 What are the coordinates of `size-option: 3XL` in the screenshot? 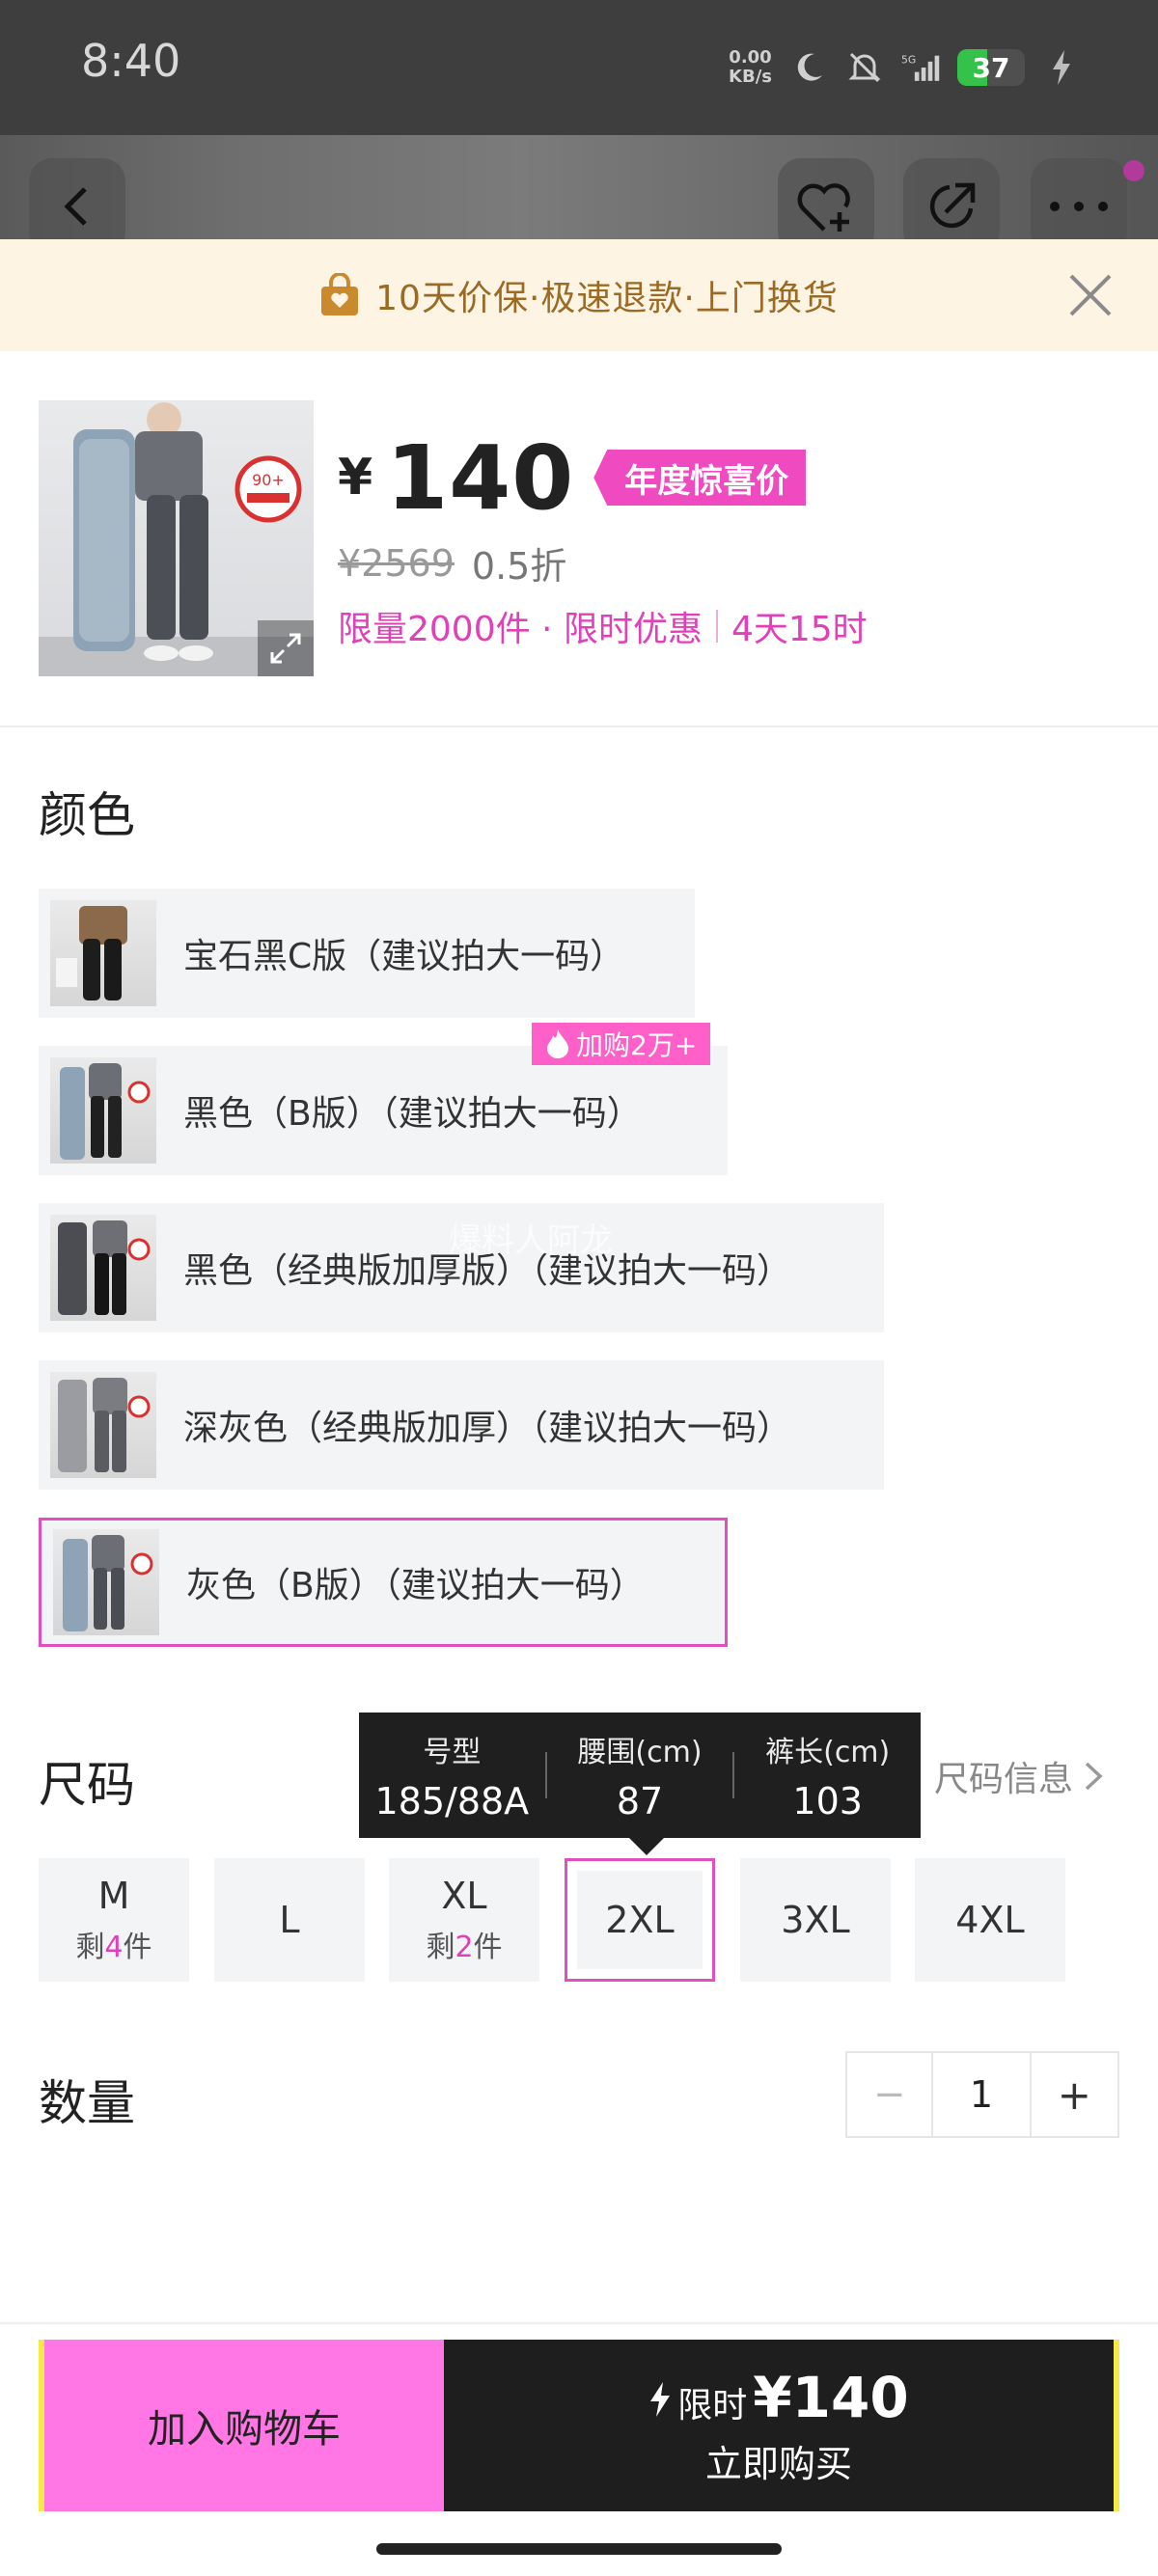 It's located at (815, 1920).